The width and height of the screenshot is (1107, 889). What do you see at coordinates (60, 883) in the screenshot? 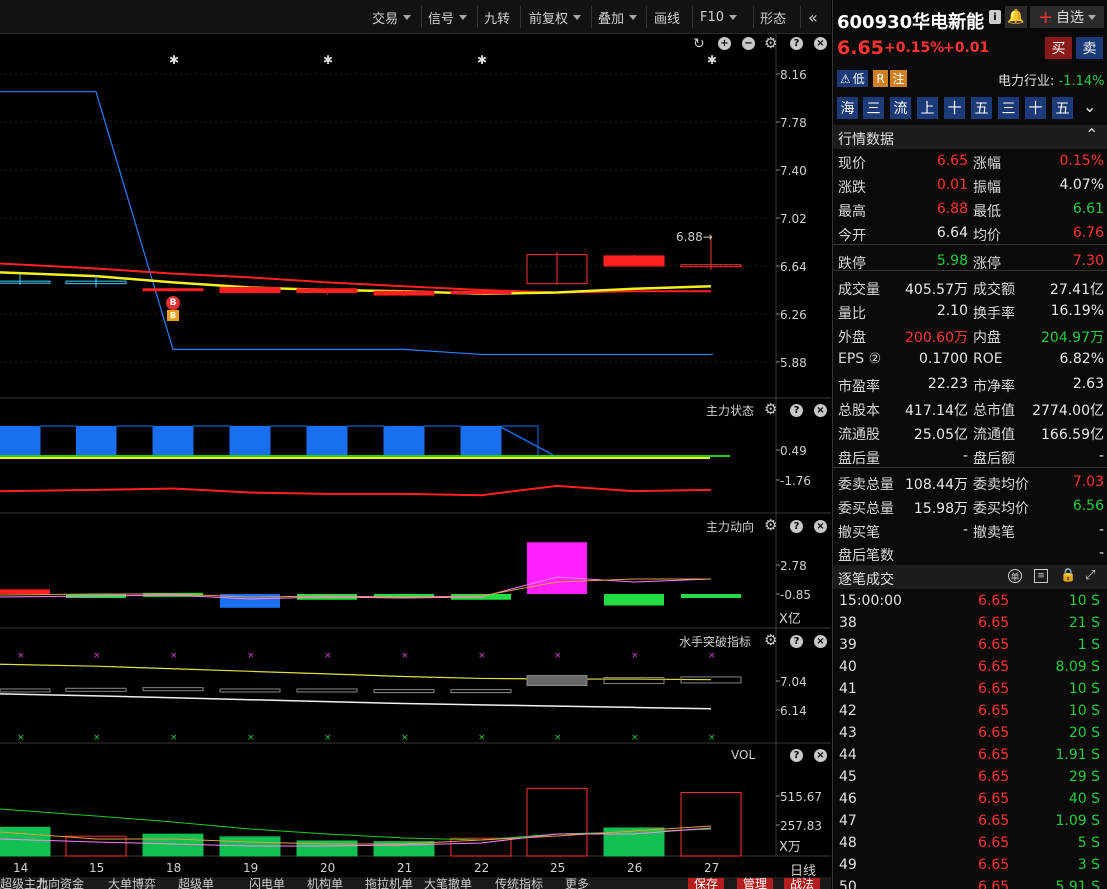
I see `tab-northbound: 北向资金` at bounding box center [60, 883].